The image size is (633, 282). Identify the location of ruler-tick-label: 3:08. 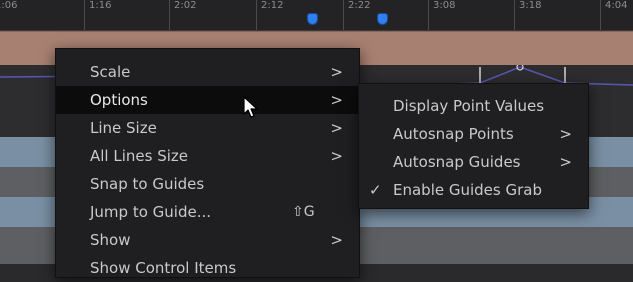
(444, 5).